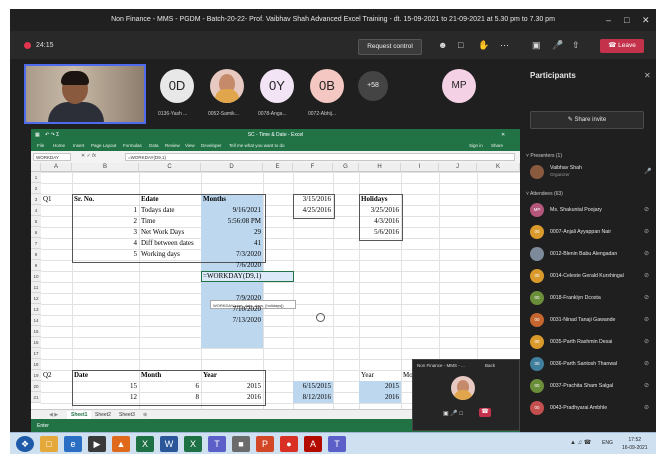 The height and width of the screenshot is (459, 664). I want to click on cell-d4: 9/16/2021, so click(232, 210).